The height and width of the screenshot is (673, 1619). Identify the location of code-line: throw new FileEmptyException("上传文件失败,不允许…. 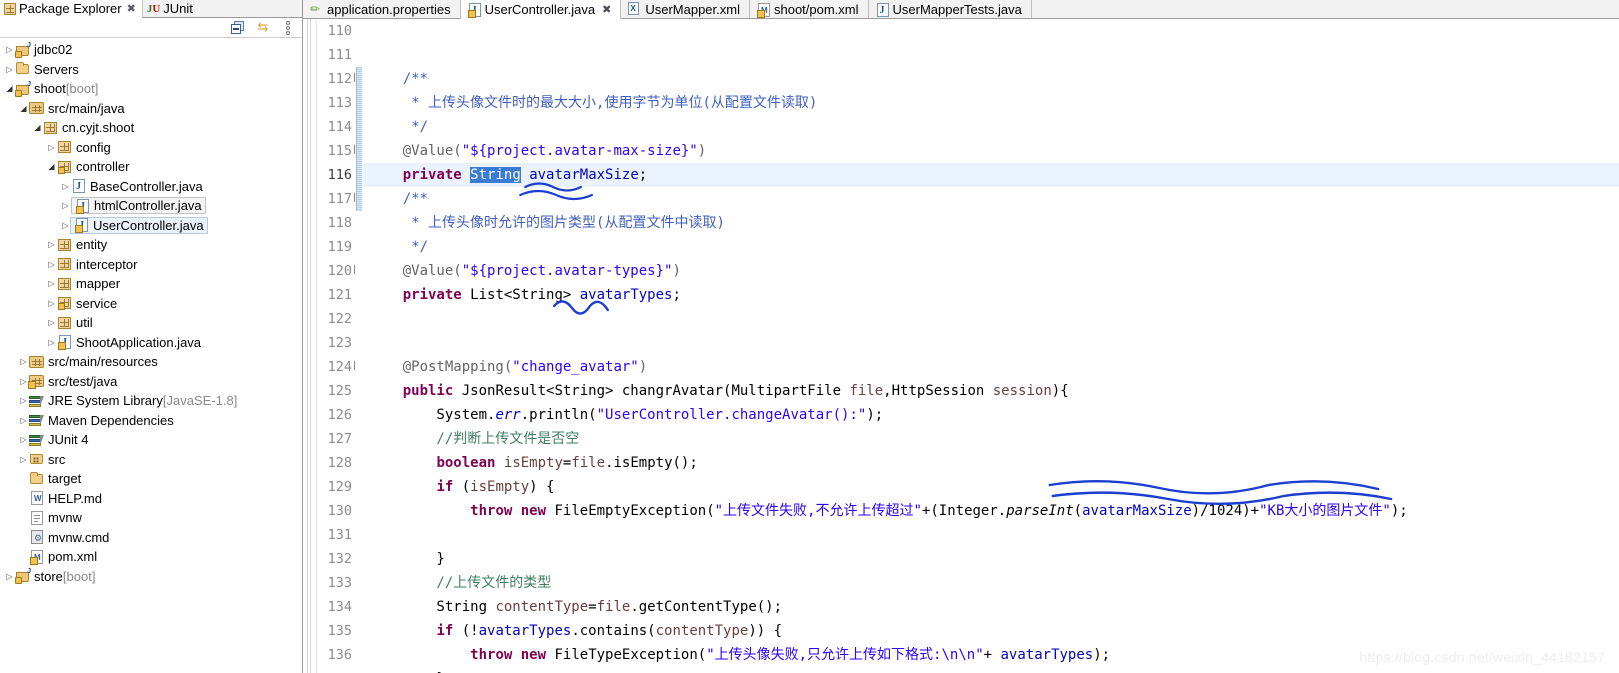
(991, 511).